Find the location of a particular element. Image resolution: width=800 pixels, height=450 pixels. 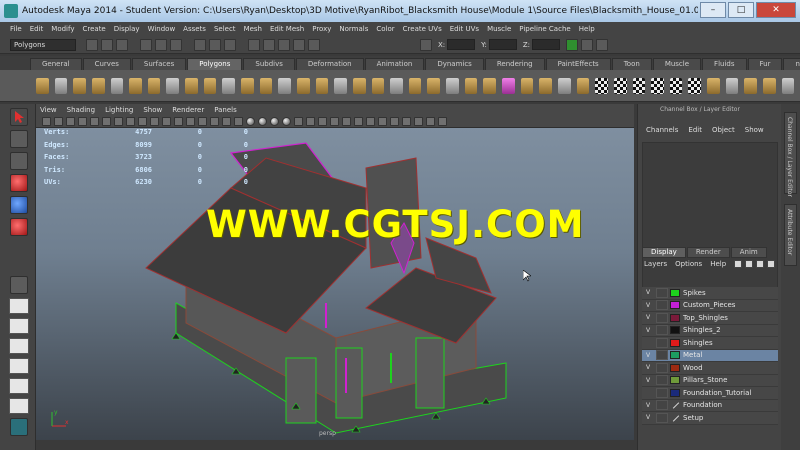

channel-box-icon is located at coordinates (602, 44).